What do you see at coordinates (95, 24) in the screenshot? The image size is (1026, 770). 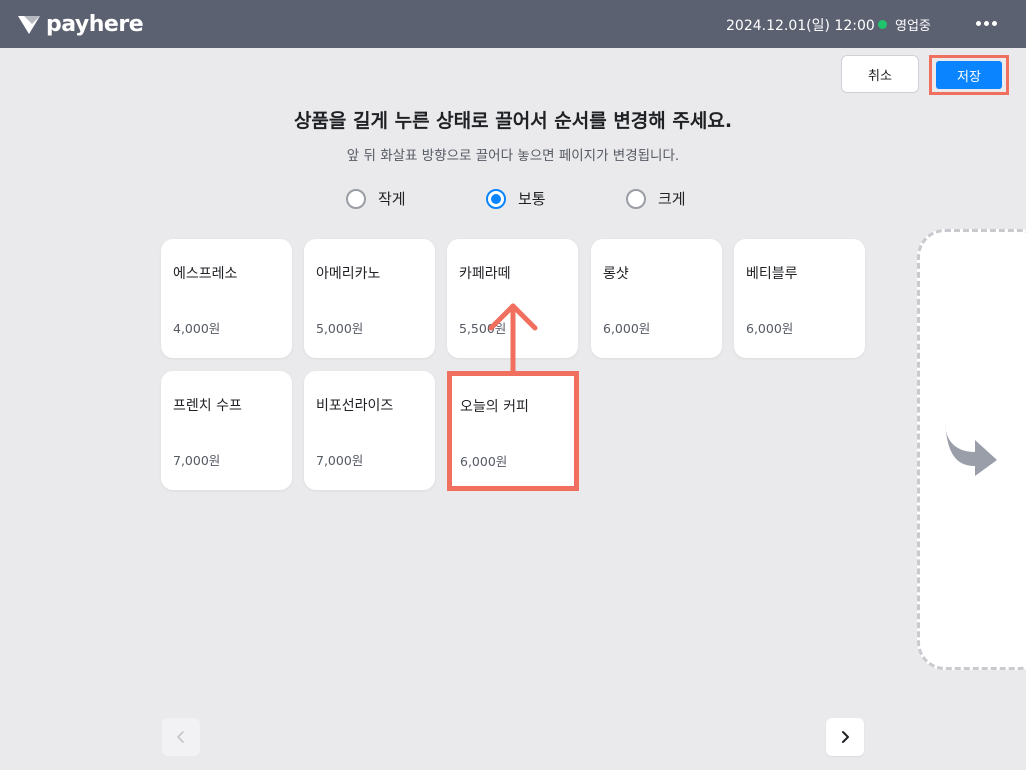 I see `logo-text: payhere` at bounding box center [95, 24].